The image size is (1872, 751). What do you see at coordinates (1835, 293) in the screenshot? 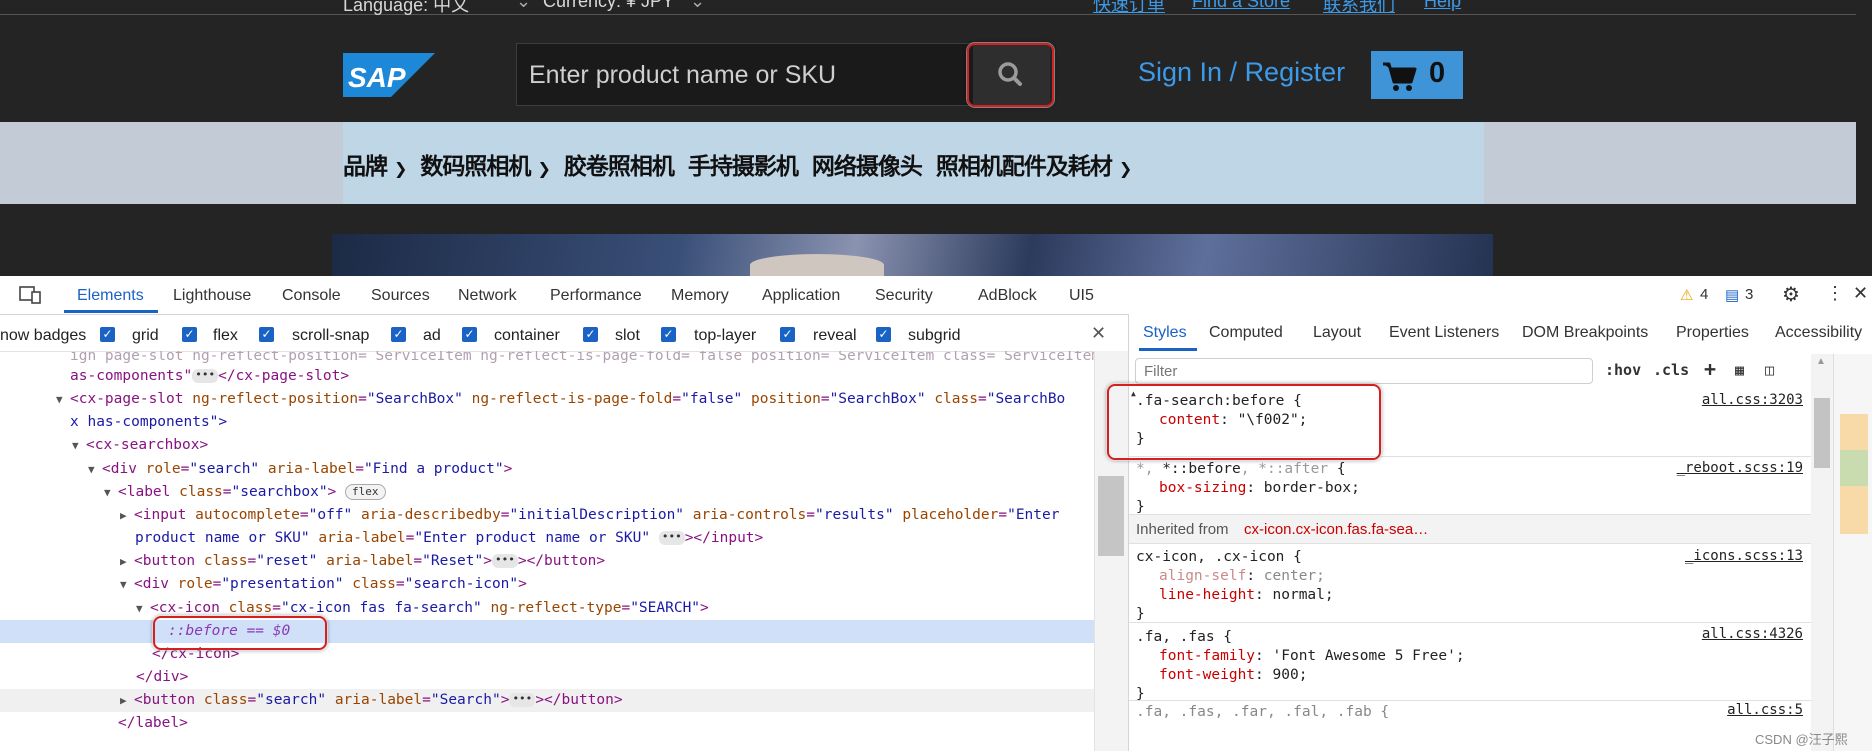
I see `more-options-icon: ⋮` at bounding box center [1835, 293].